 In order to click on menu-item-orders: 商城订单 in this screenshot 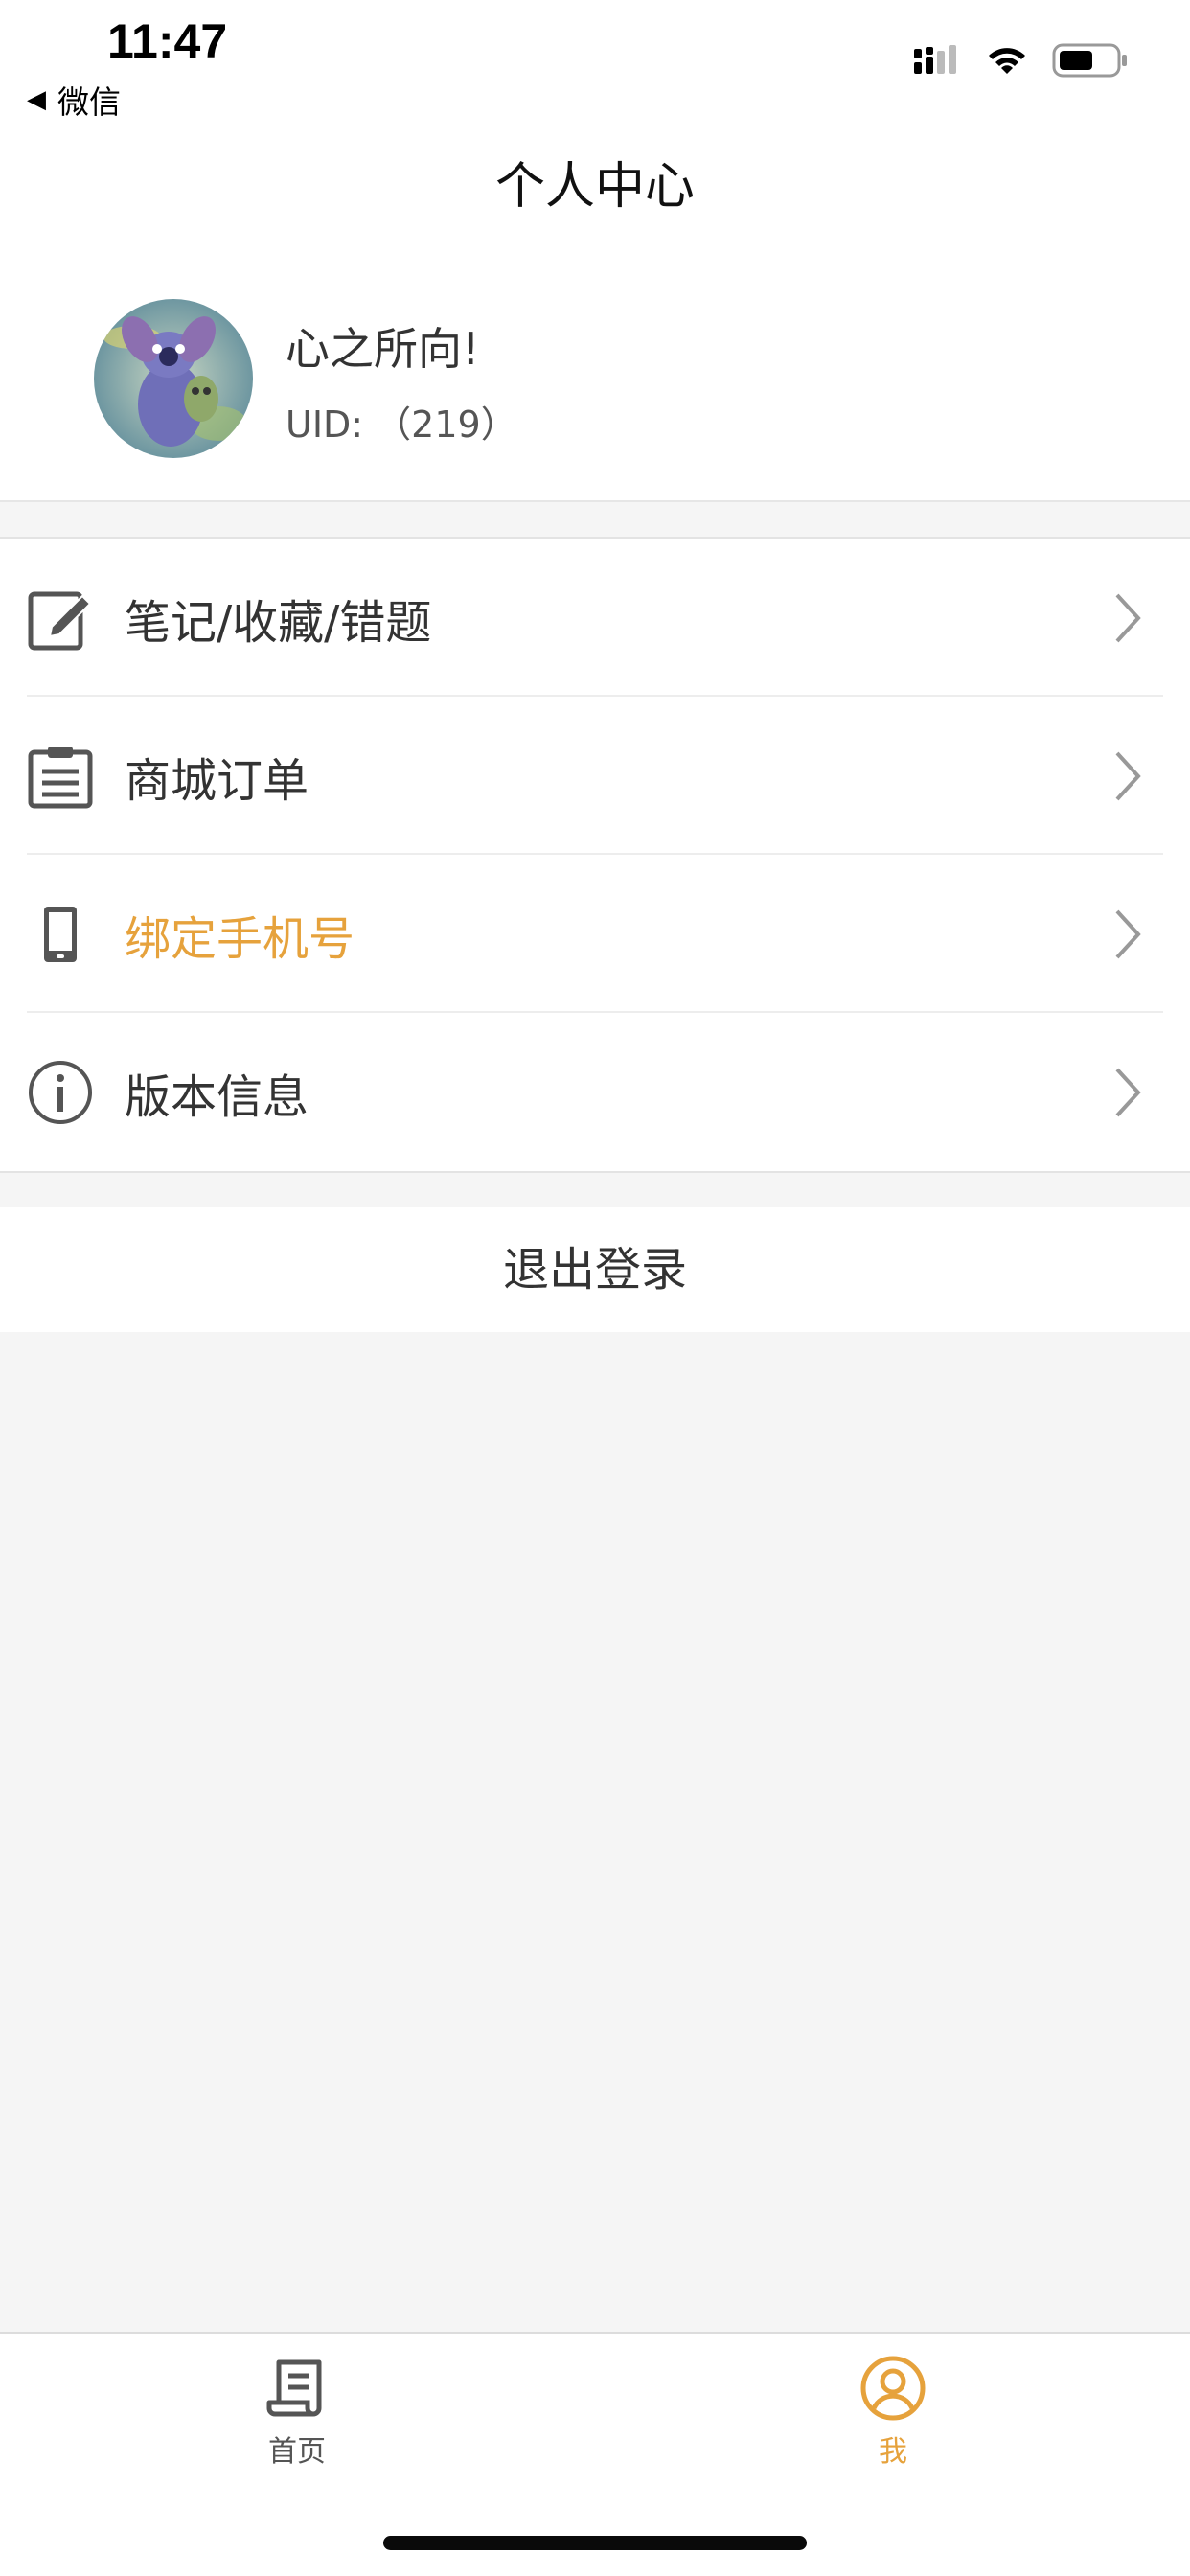, I will do `click(595, 776)`.